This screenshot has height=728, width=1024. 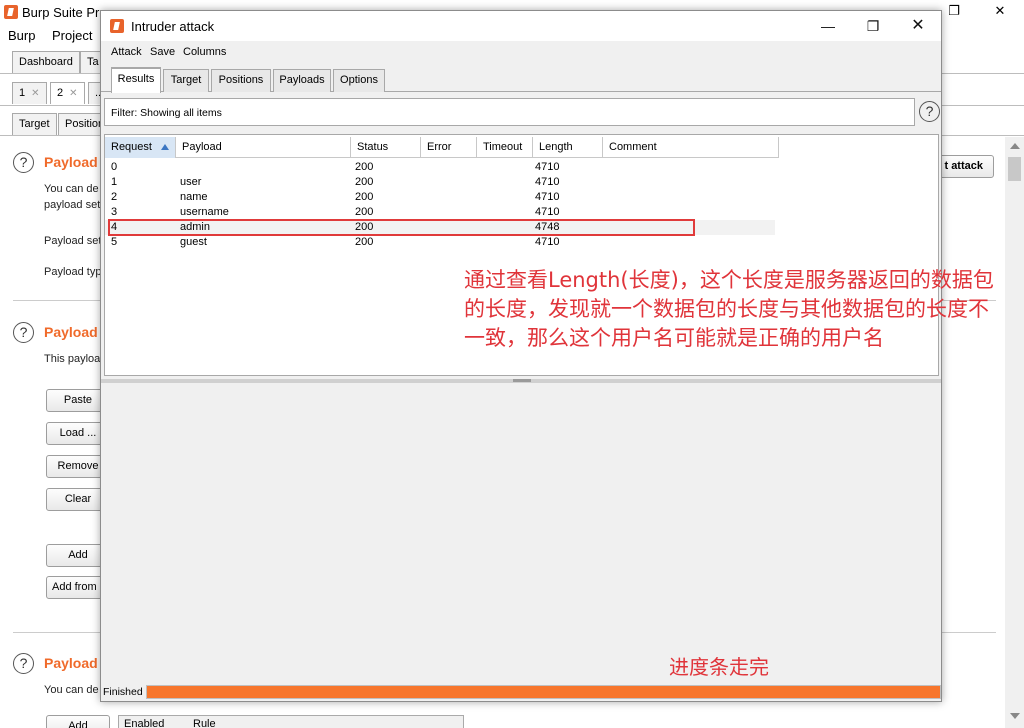 What do you see at coordinates (440, 167) in the screenshot?
I see `table-row: 0 200 4710` at bounding box center [440, 167].